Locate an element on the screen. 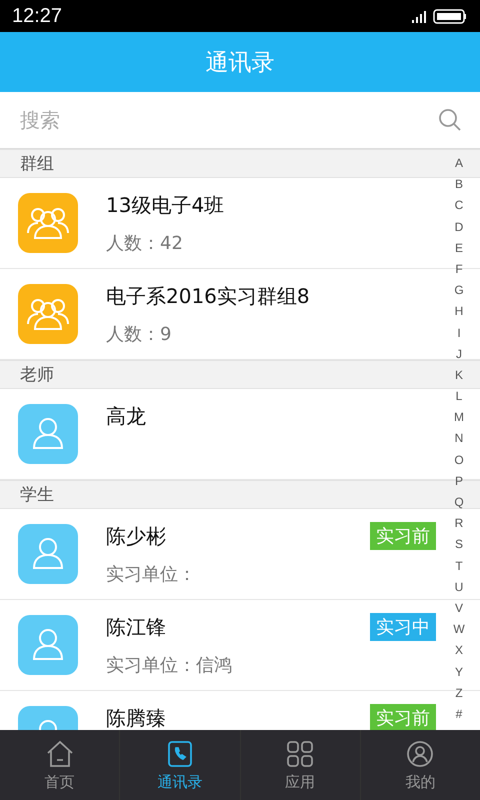 This screenshot has height=800, width=480. index-letter: C is located at coordinates (459, 206).